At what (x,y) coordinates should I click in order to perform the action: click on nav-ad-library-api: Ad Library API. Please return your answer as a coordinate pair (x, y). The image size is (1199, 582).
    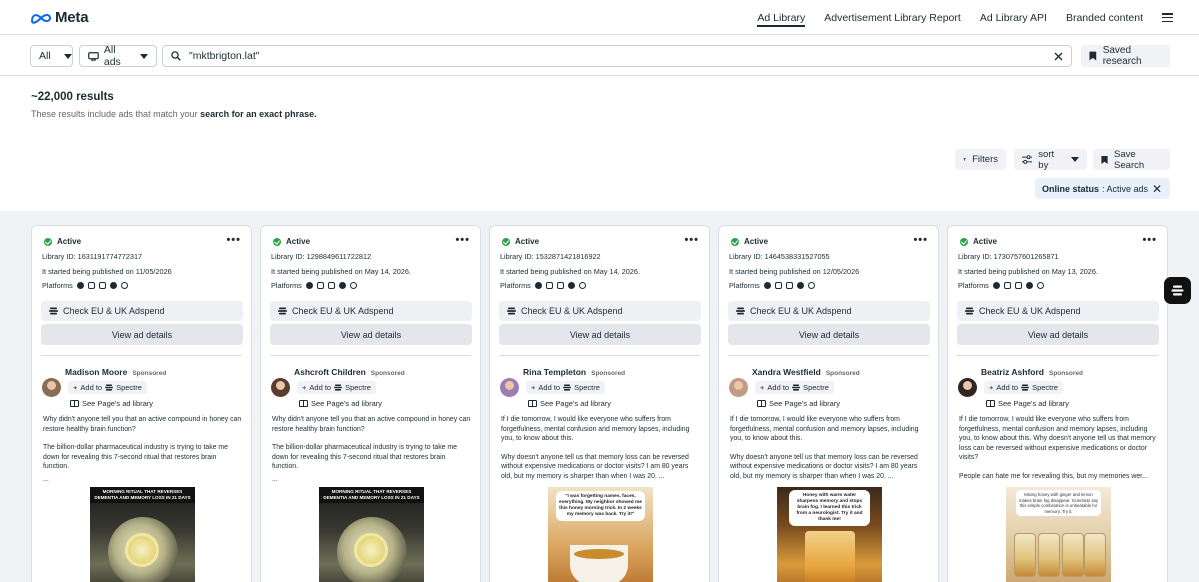
    Looking at the image, I should click on (1013, 17).